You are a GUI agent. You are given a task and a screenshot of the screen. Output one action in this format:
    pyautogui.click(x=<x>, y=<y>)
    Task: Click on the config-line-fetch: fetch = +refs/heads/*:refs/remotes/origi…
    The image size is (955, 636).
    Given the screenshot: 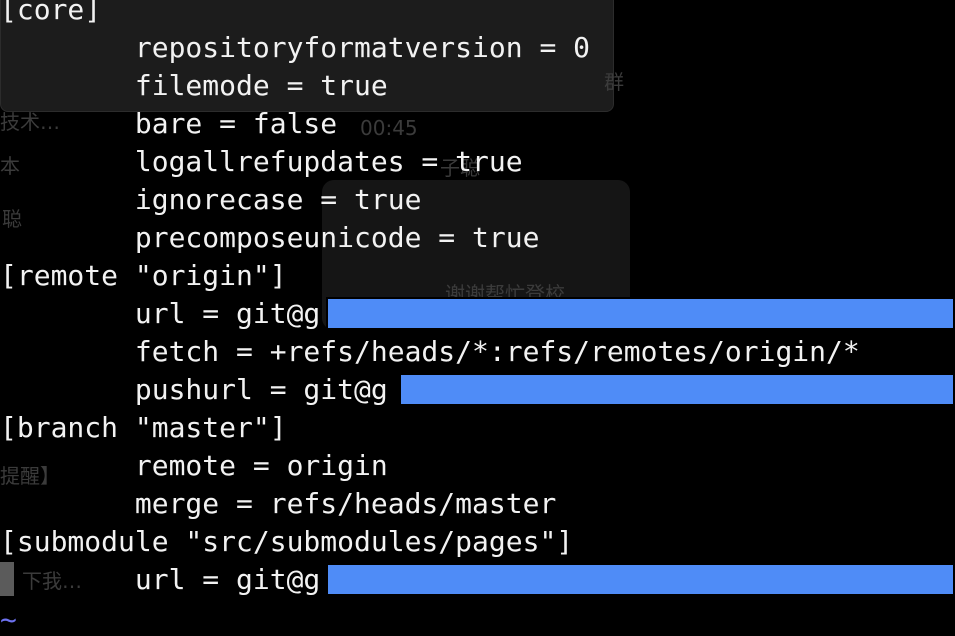 What is the action you would take?
    pyautogui.click(x=430, y=351)
    